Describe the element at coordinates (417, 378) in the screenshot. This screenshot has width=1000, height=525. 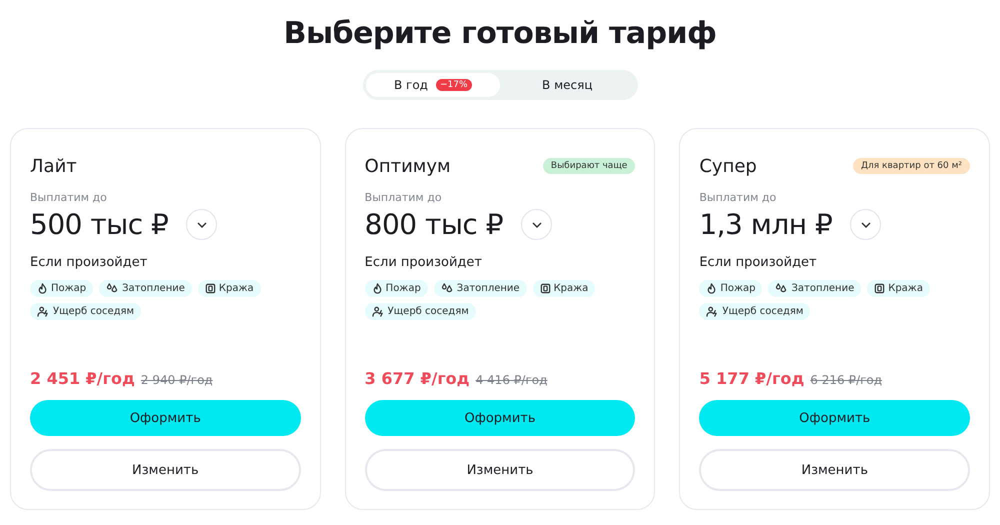
I see `price: 3 677 ₽/год` at that location.